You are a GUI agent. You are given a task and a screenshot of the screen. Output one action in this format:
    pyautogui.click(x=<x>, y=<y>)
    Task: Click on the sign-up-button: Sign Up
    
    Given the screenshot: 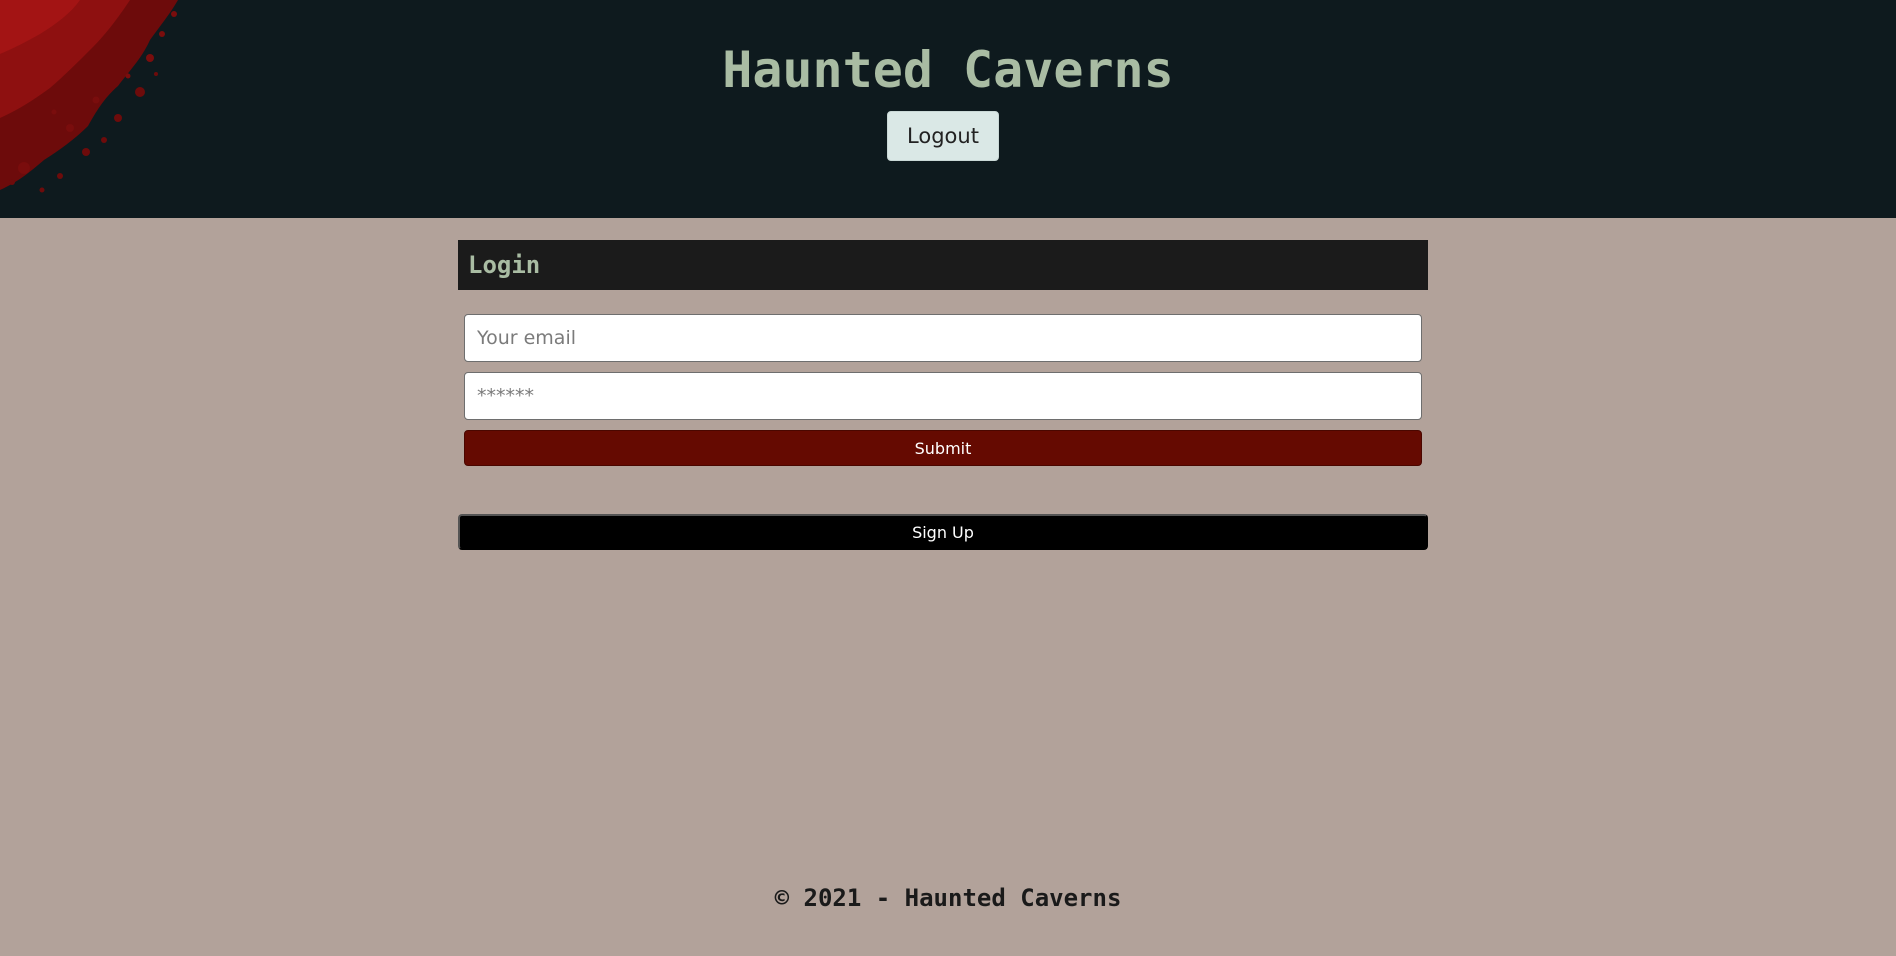 What is the action you would take?
    pyautogui.click(x=943, y=532)
    